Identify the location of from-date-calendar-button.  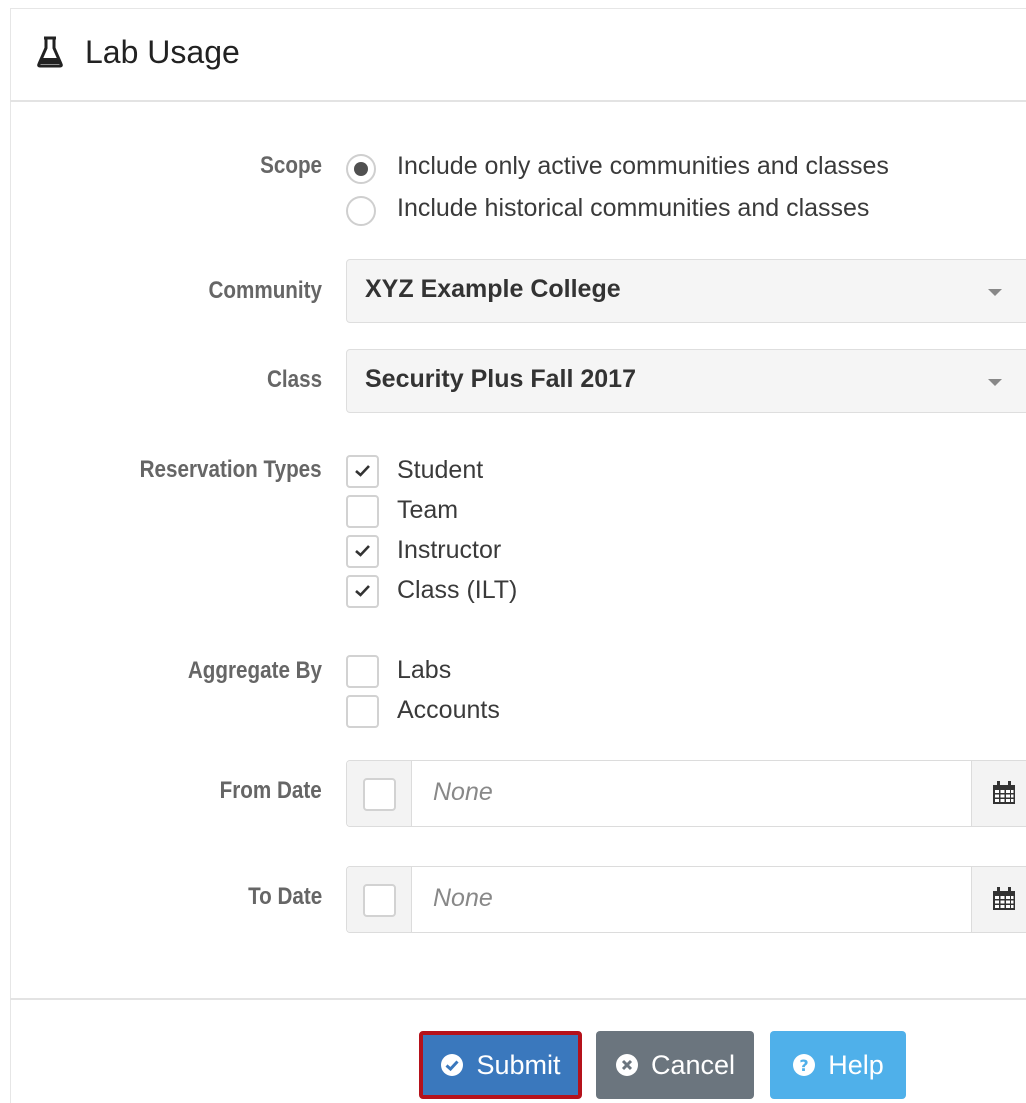
(998, 793).